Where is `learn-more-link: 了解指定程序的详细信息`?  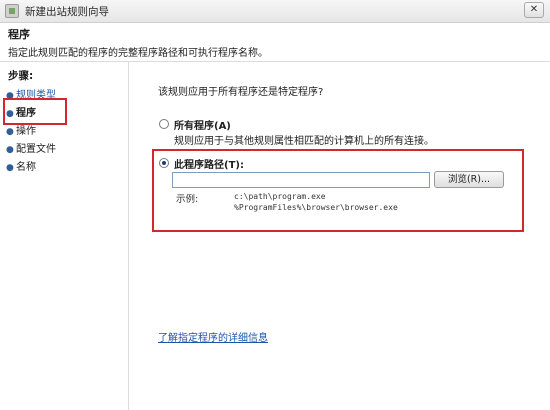
learn-more-link: 了解指定程序的详细信息 is located at coordinates (213, 336).